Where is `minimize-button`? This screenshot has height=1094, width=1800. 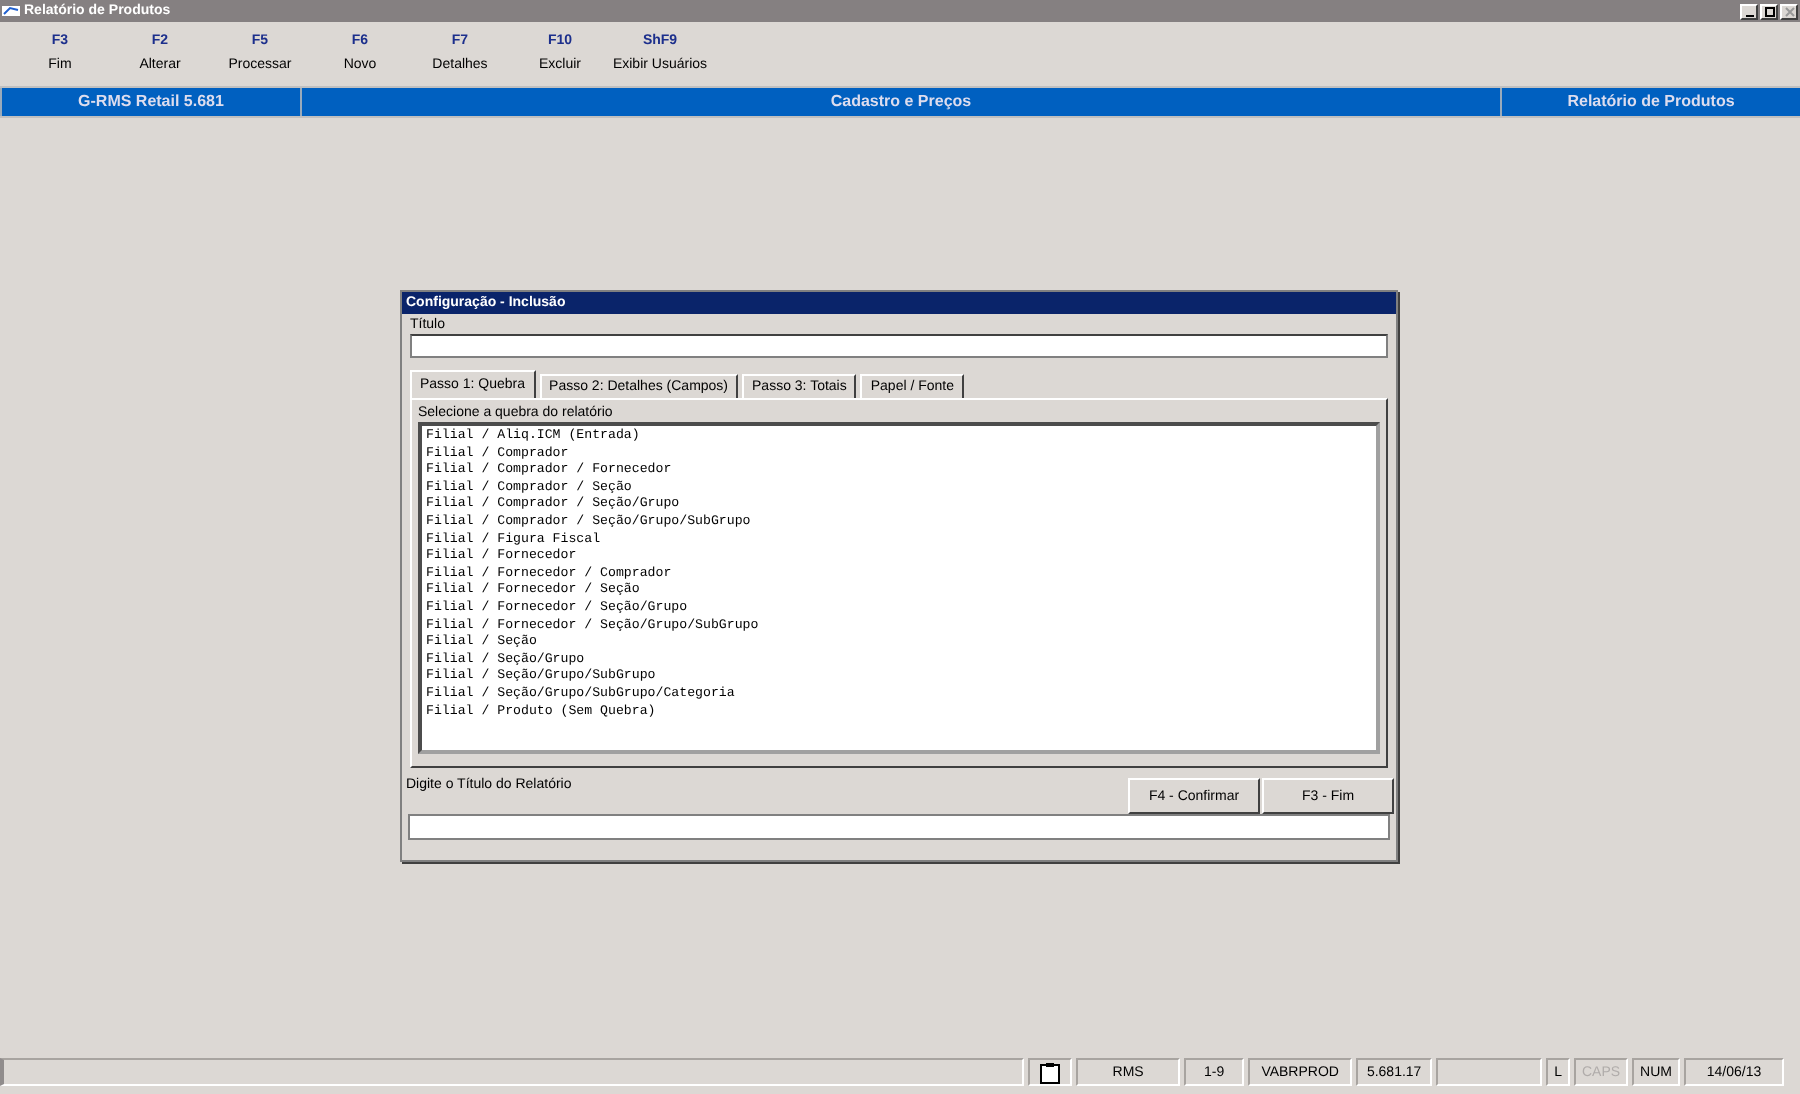 minimize-button is located at coordinates (1749, 11).